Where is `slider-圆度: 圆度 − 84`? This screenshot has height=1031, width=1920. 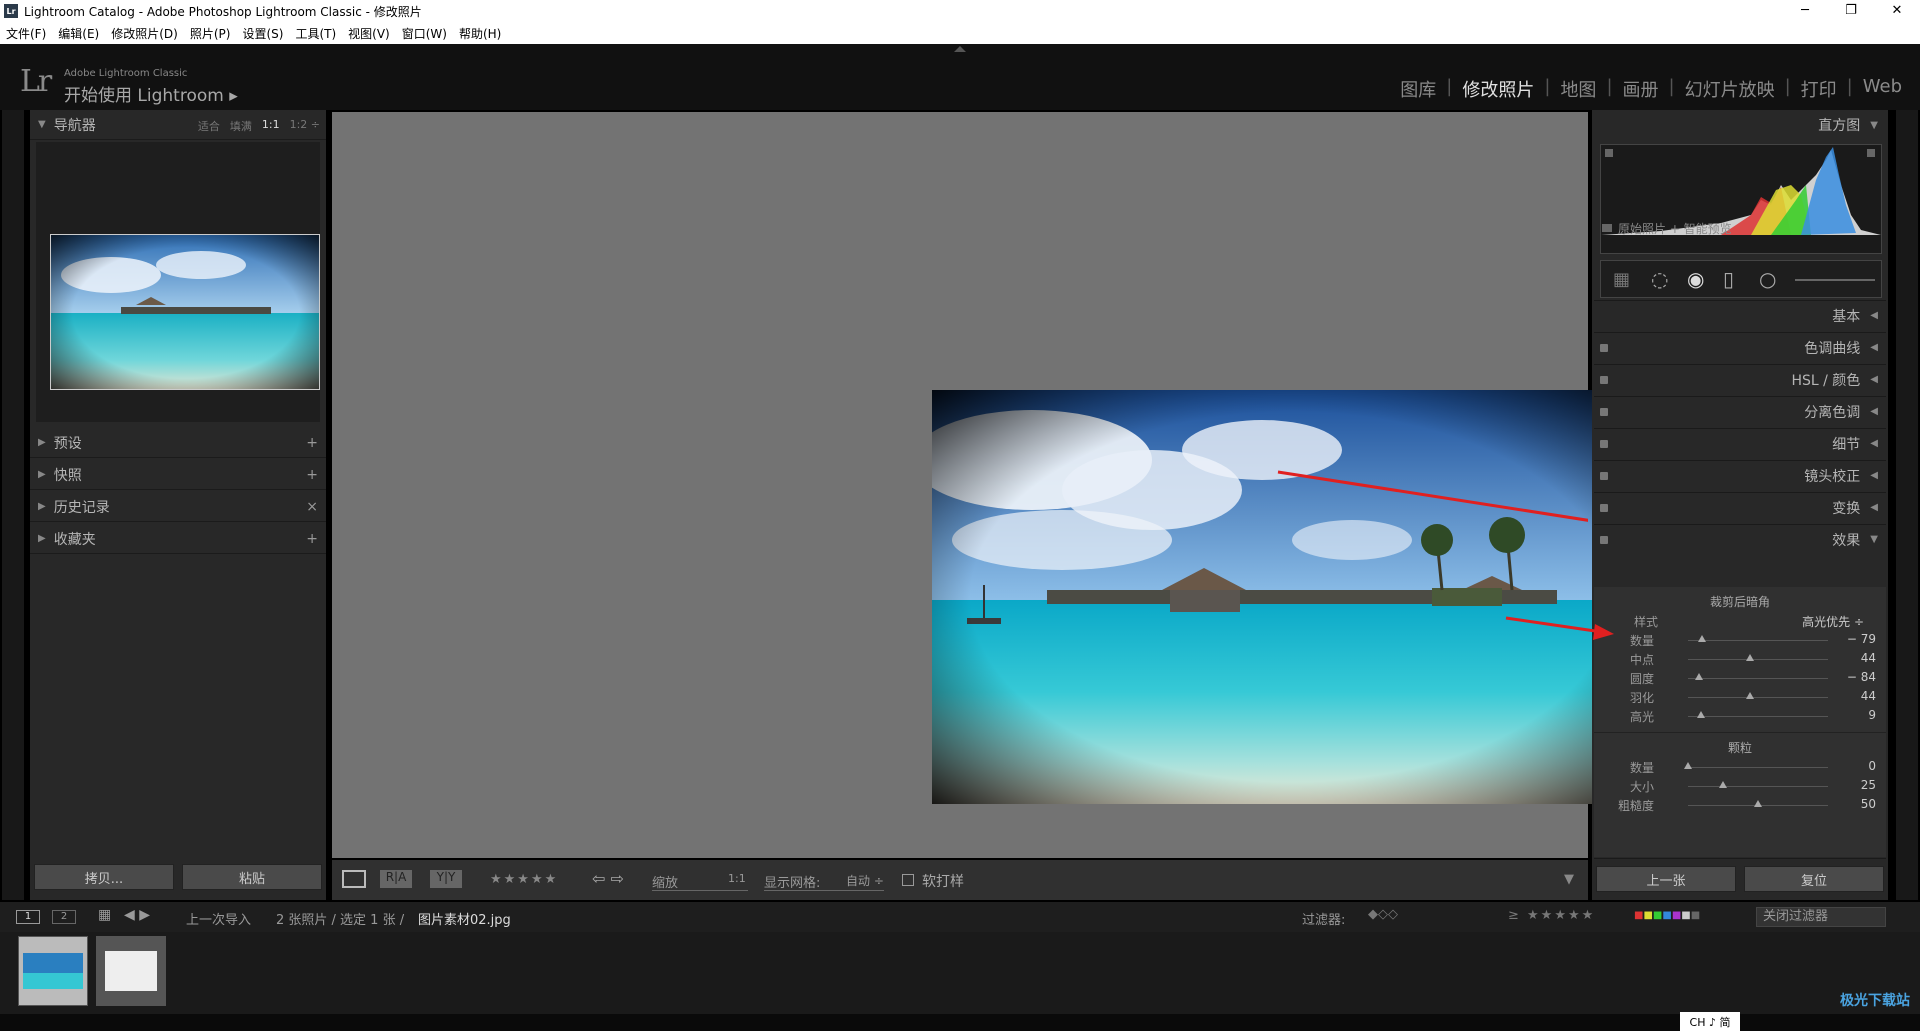 slider-圆度: 圆度 − 84 is located at coordinates (1740, 679).